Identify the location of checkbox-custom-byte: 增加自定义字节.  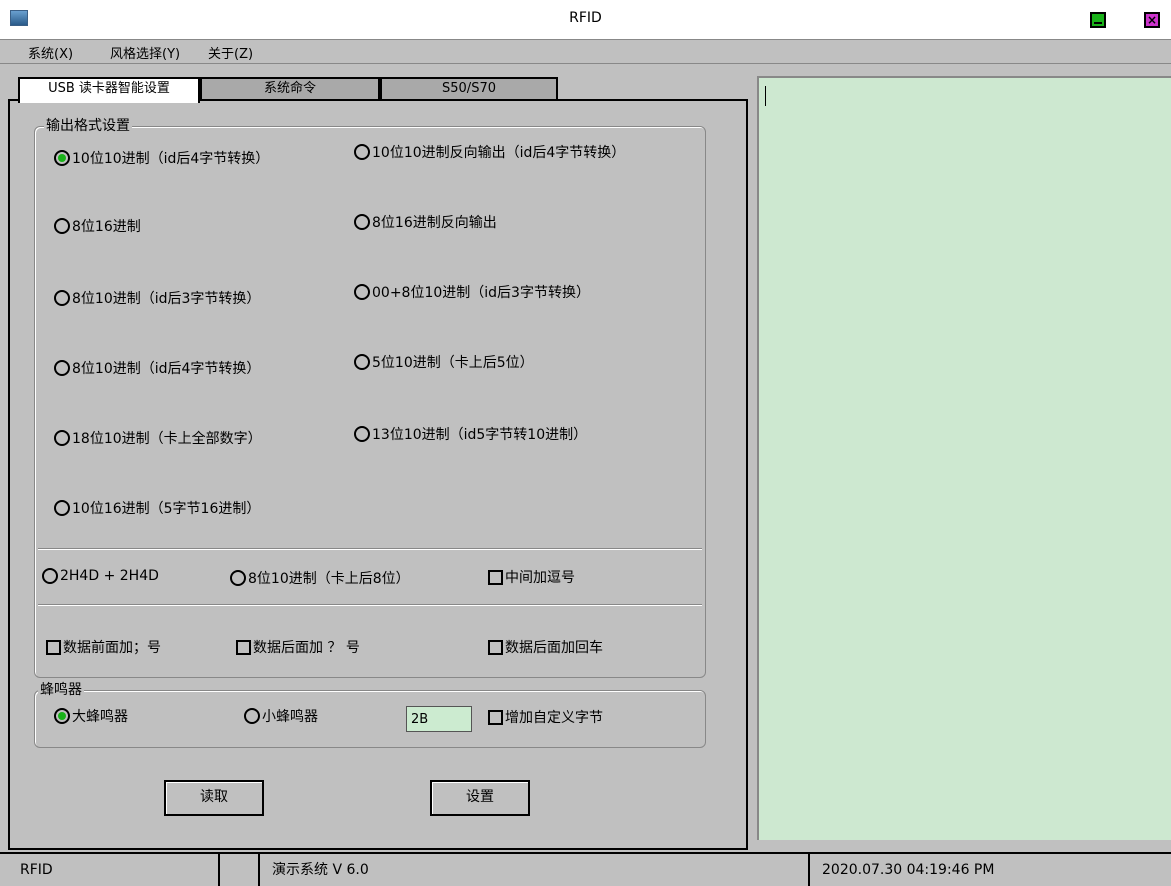
(545, 717).